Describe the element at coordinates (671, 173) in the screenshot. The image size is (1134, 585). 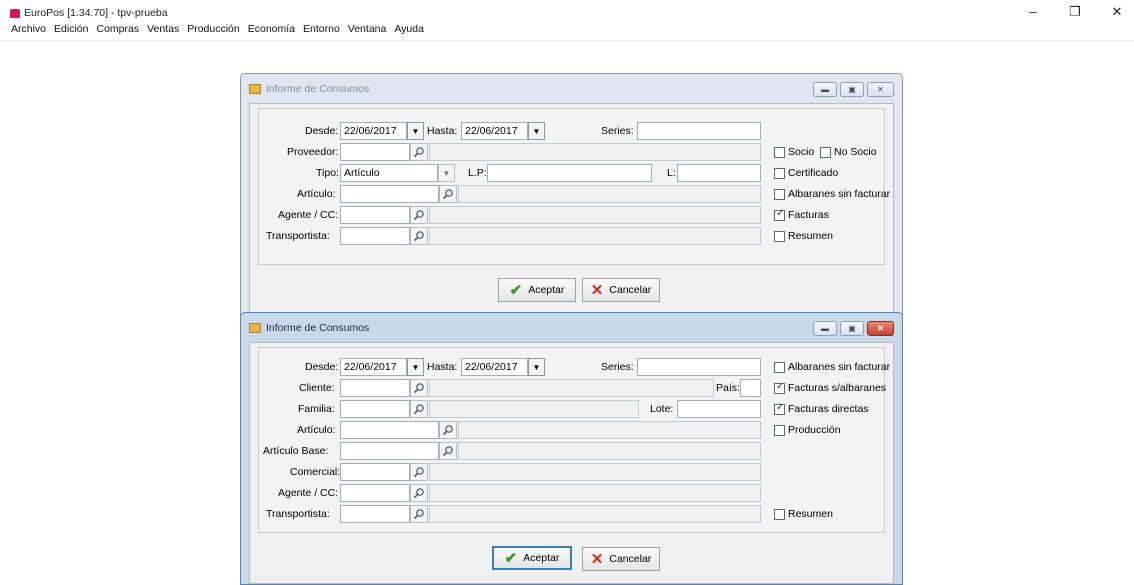
I see `l-label: L:` at that location.